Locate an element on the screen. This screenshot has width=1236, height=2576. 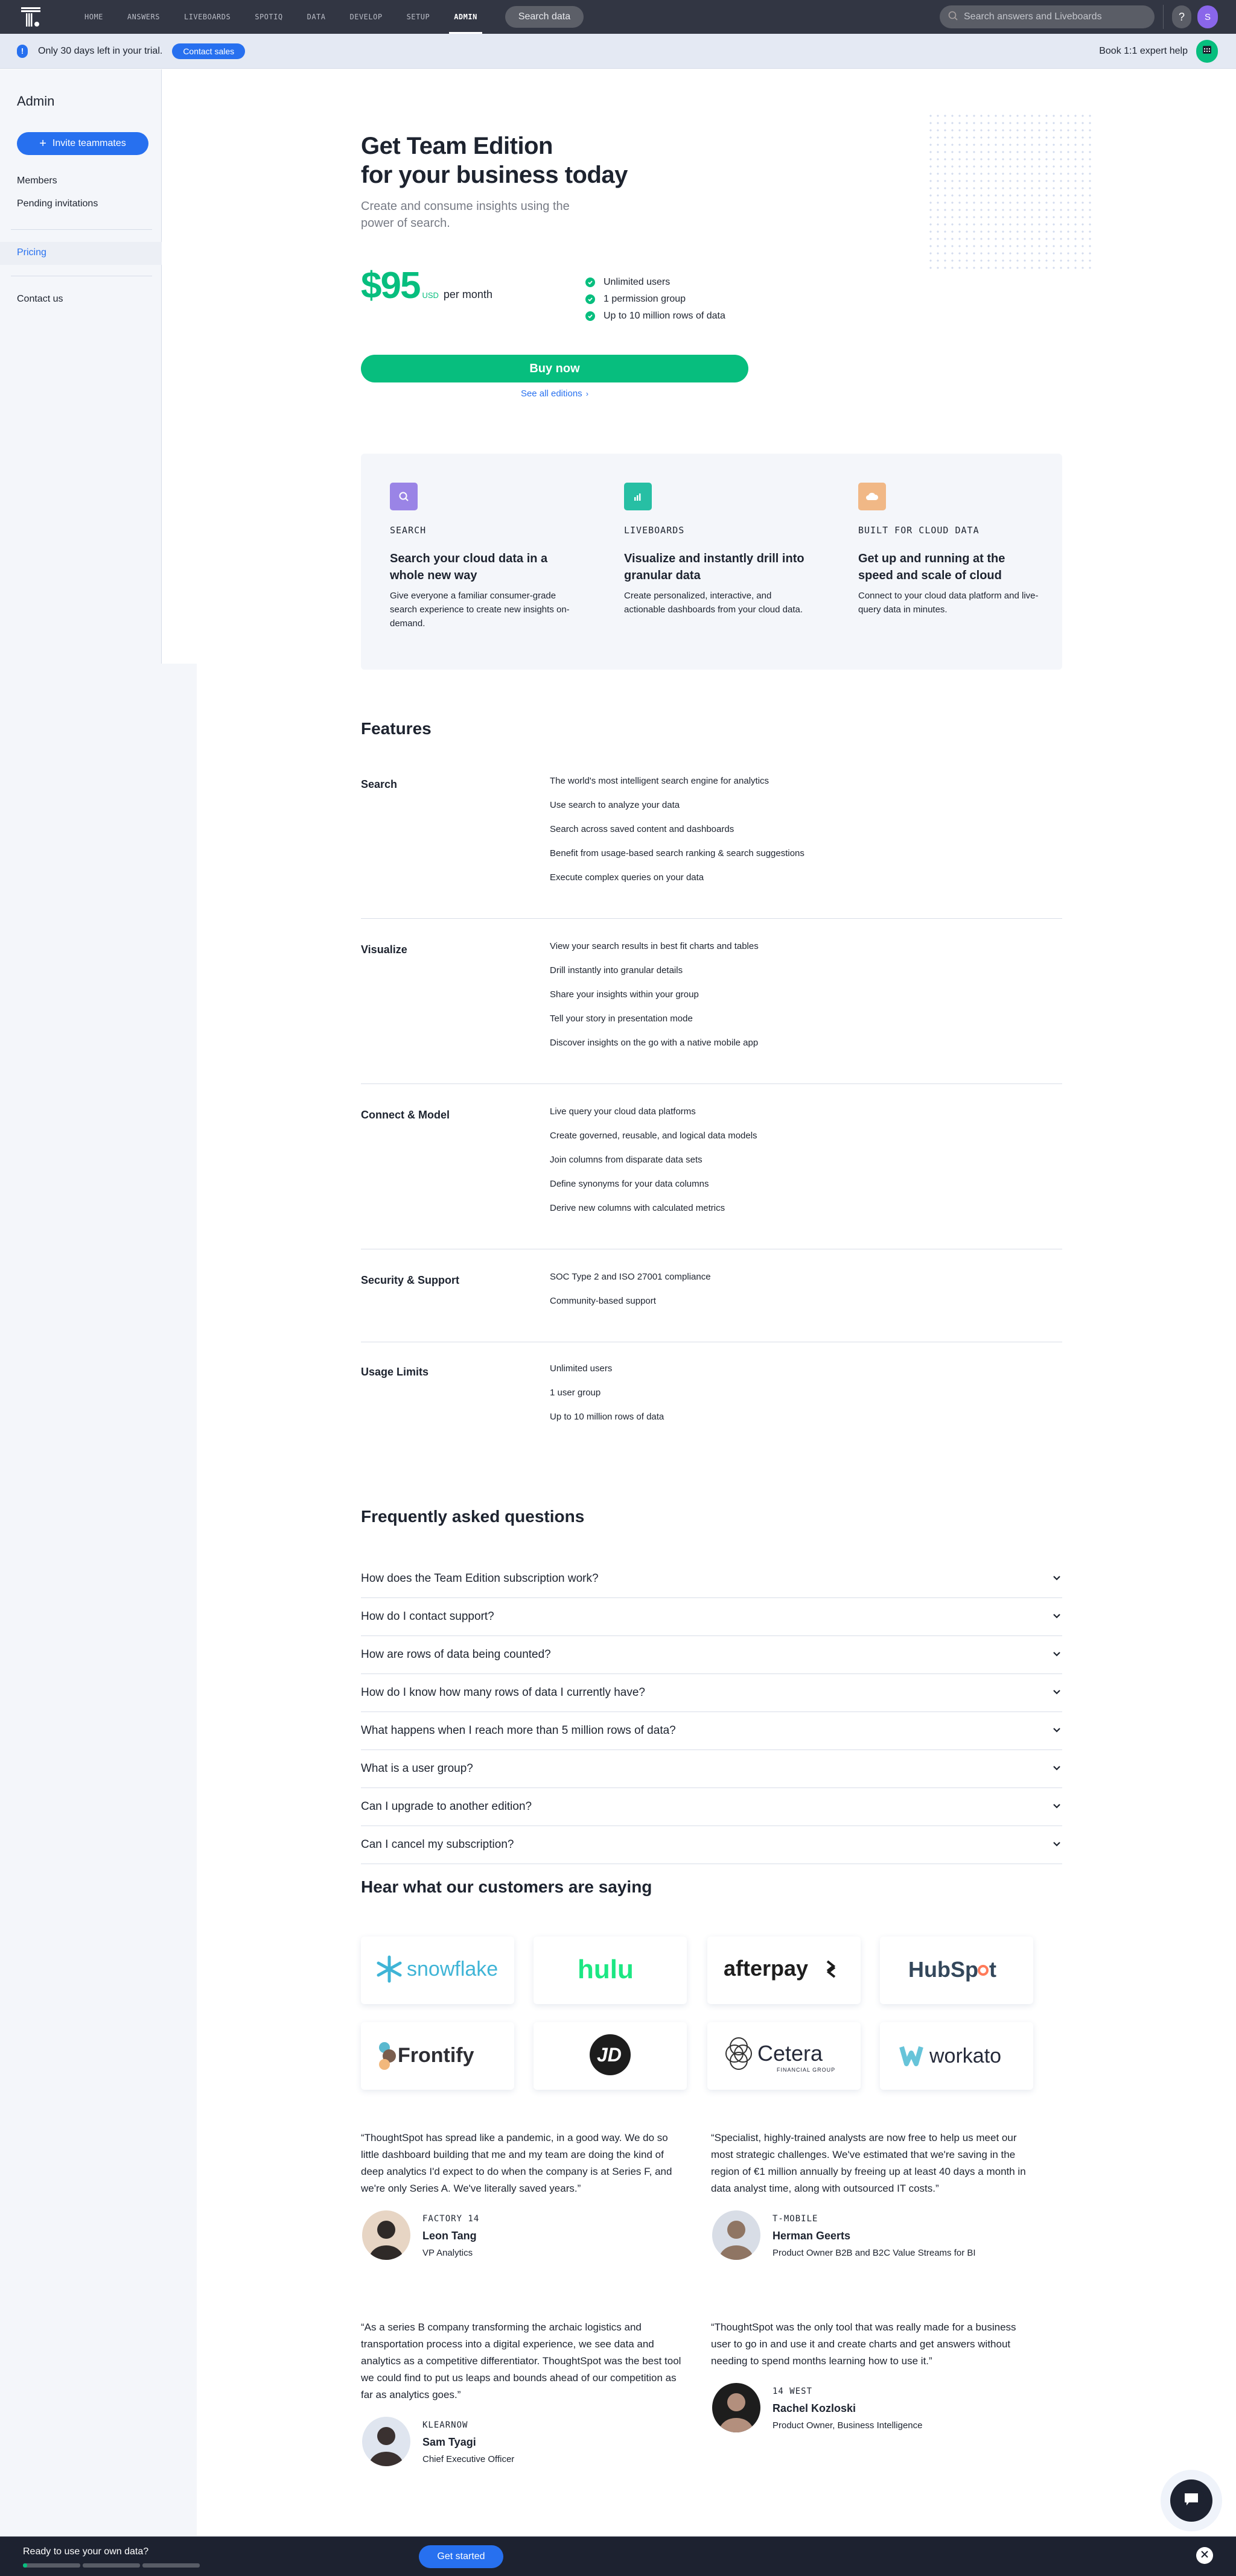
svg-text: t is located at coordinates (992, 1970).